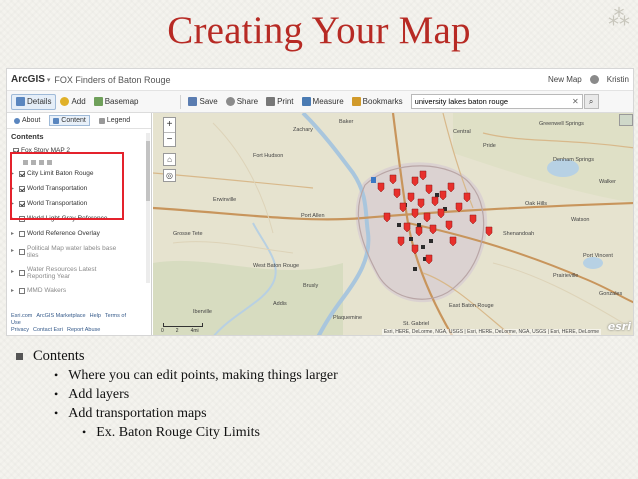 Image resolution: width=638 pixels, height=479 pixels. I want to click on overview-map-thumbnail, so click(626, 120).